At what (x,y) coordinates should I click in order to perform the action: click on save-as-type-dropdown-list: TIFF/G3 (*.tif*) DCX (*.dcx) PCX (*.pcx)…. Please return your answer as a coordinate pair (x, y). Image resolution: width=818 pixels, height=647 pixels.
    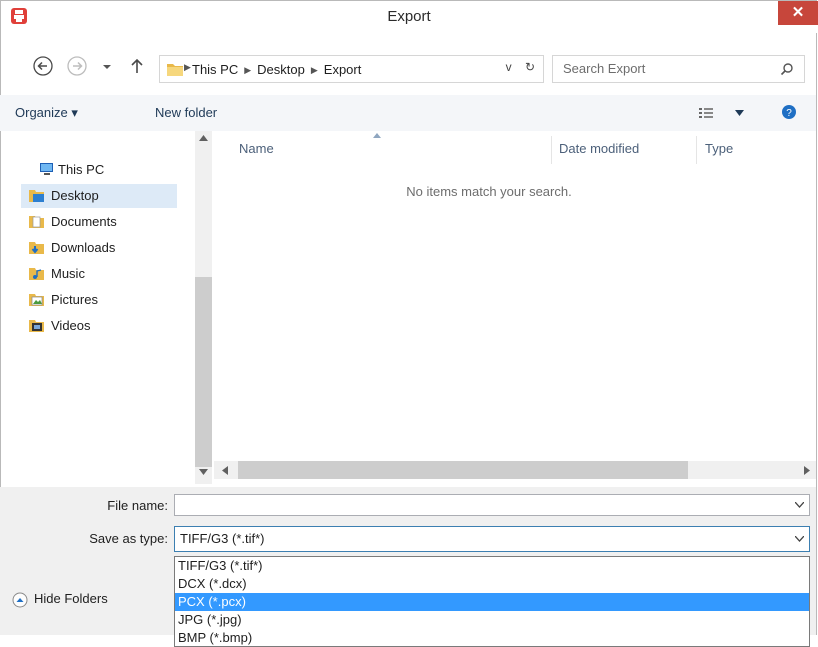
    Looking at the image, I should click on (492, 601).